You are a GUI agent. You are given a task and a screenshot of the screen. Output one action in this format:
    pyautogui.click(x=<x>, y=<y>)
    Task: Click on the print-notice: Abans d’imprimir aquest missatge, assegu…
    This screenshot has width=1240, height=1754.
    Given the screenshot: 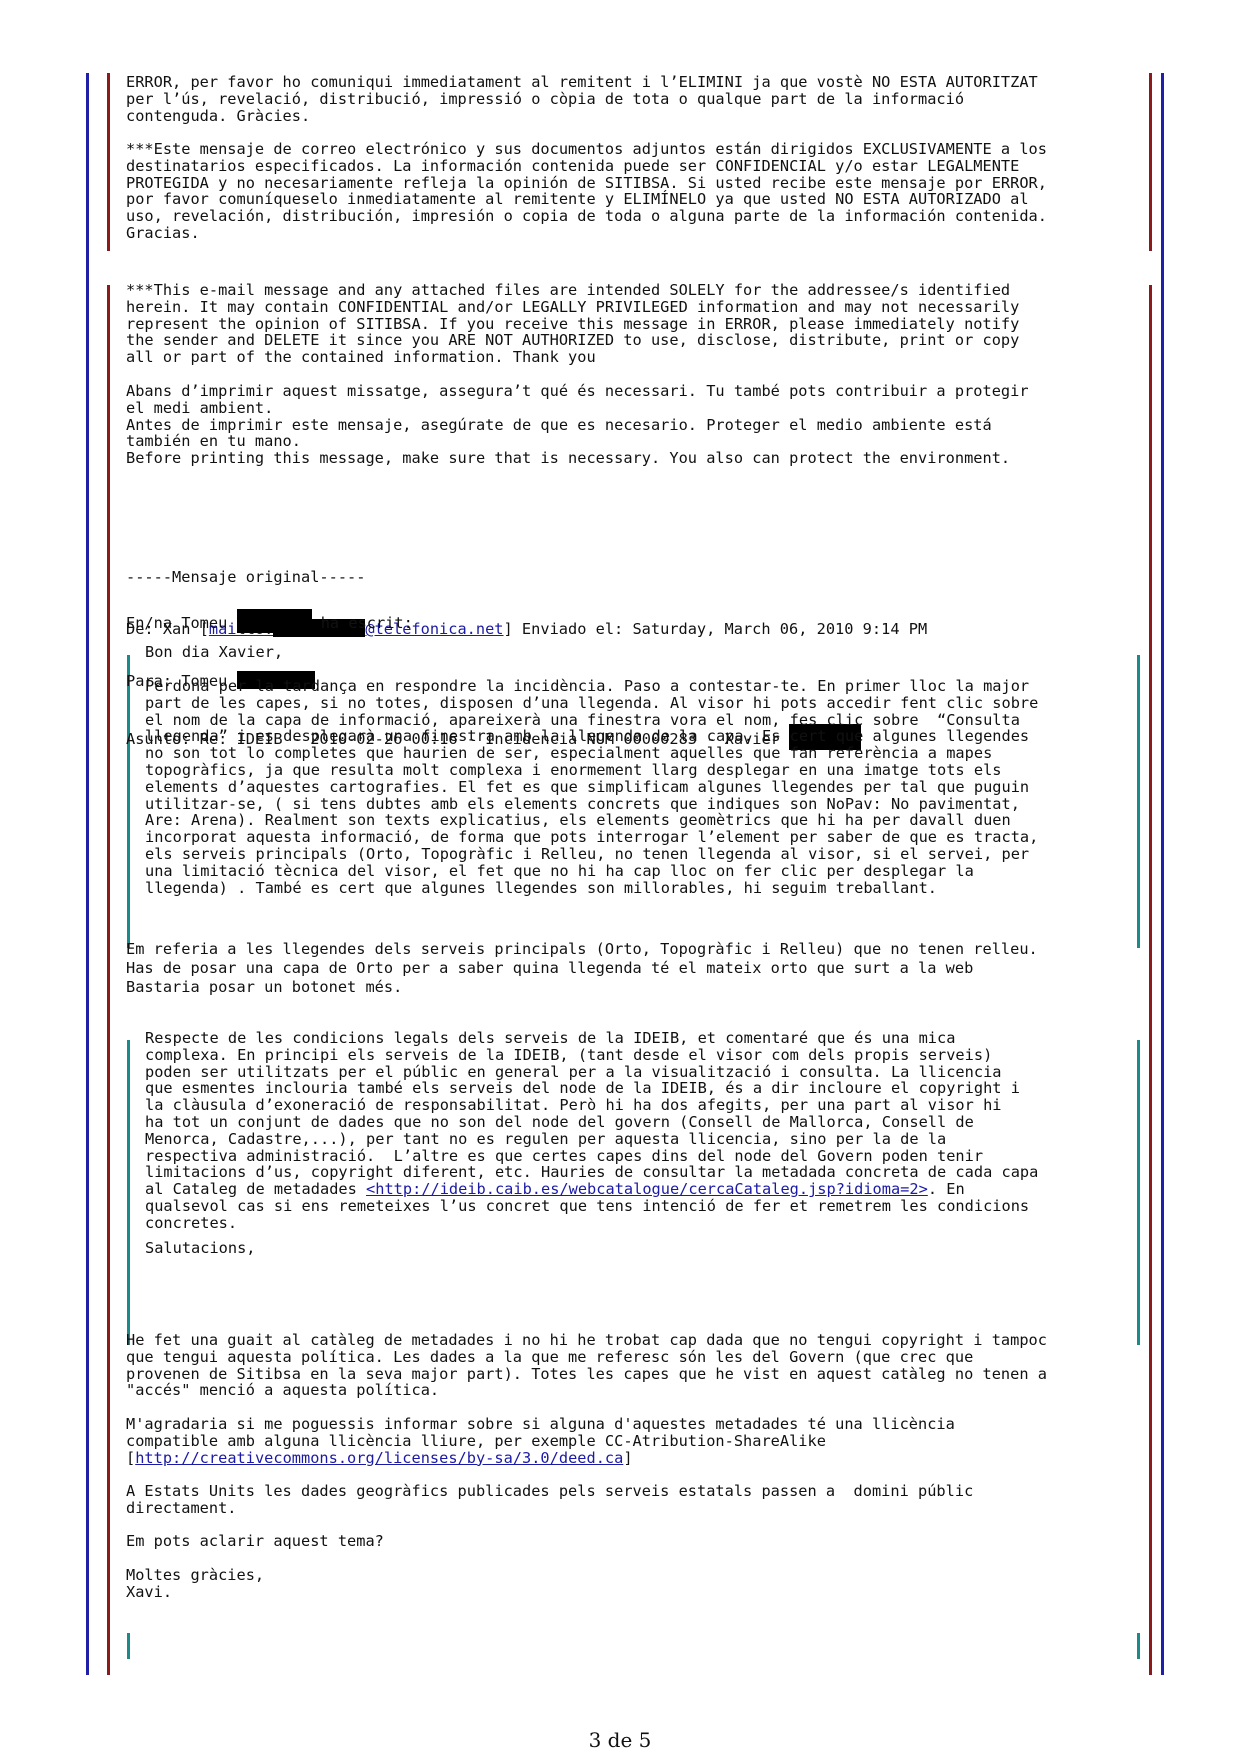 What is the action you would take?
    pyautogui.click(x=577, y=425)
    